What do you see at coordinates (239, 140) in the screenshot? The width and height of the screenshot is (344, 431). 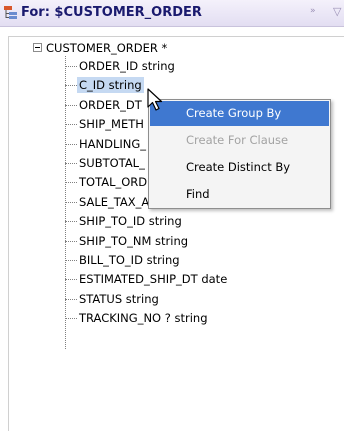 I see `menu-item-create-for-clause: Create For Clause` at bounding box center [239, 140].